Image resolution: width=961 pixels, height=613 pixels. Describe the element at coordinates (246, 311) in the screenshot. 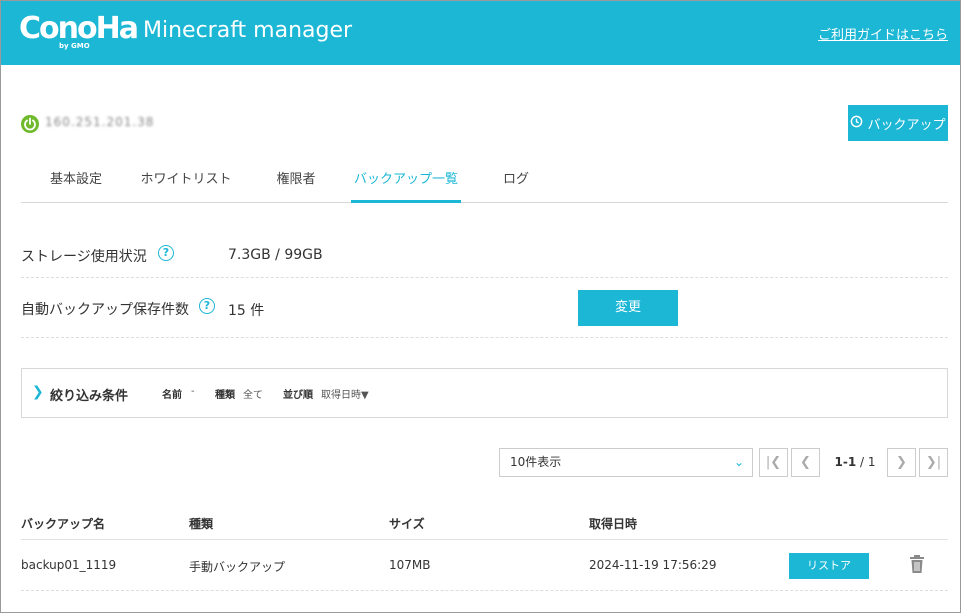

I see `auto-backup-value: 15 件` at that location.